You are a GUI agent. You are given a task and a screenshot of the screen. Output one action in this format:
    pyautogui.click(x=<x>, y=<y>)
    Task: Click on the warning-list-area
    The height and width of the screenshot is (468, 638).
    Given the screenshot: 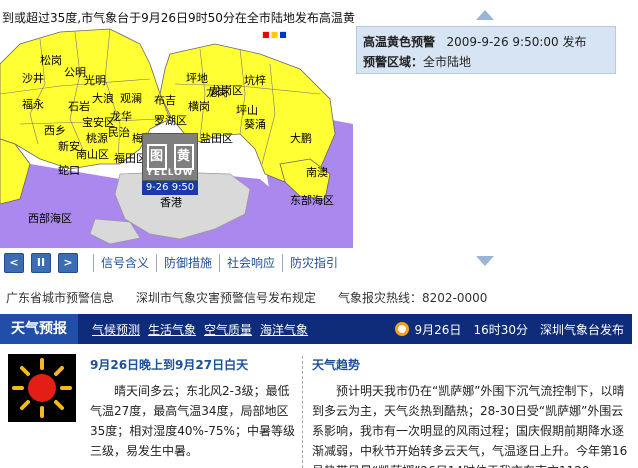 What is the action you would take?
    pyautogui.click(x=486, y=162)
    